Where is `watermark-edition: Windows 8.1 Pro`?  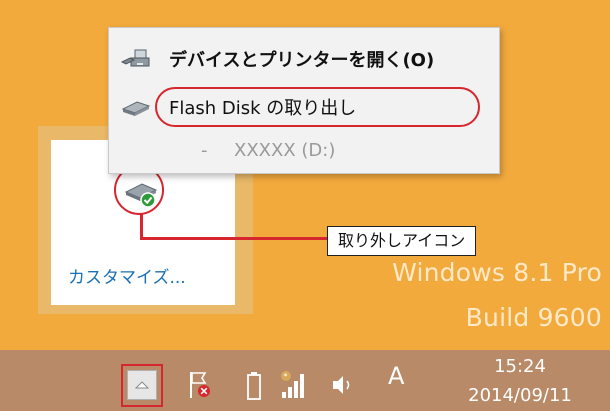 watermark-edition: Windows 8.1 Pro is located at coordinates (497, 272).